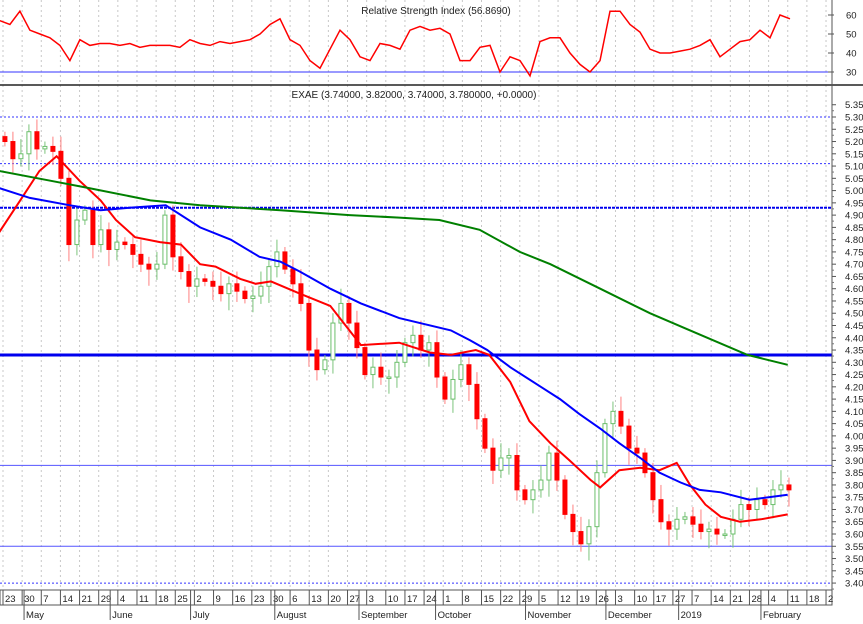 The height and width of the screenshot is (624, 863). What do you see at coordinates (35, 615) in the screenshot?
I see `month-label: May` at bounding box center [35, 615].